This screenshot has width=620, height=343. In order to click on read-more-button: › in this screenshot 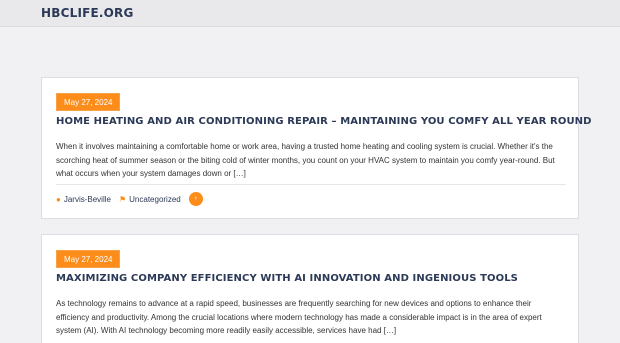, I will do `click(195, 199)`.